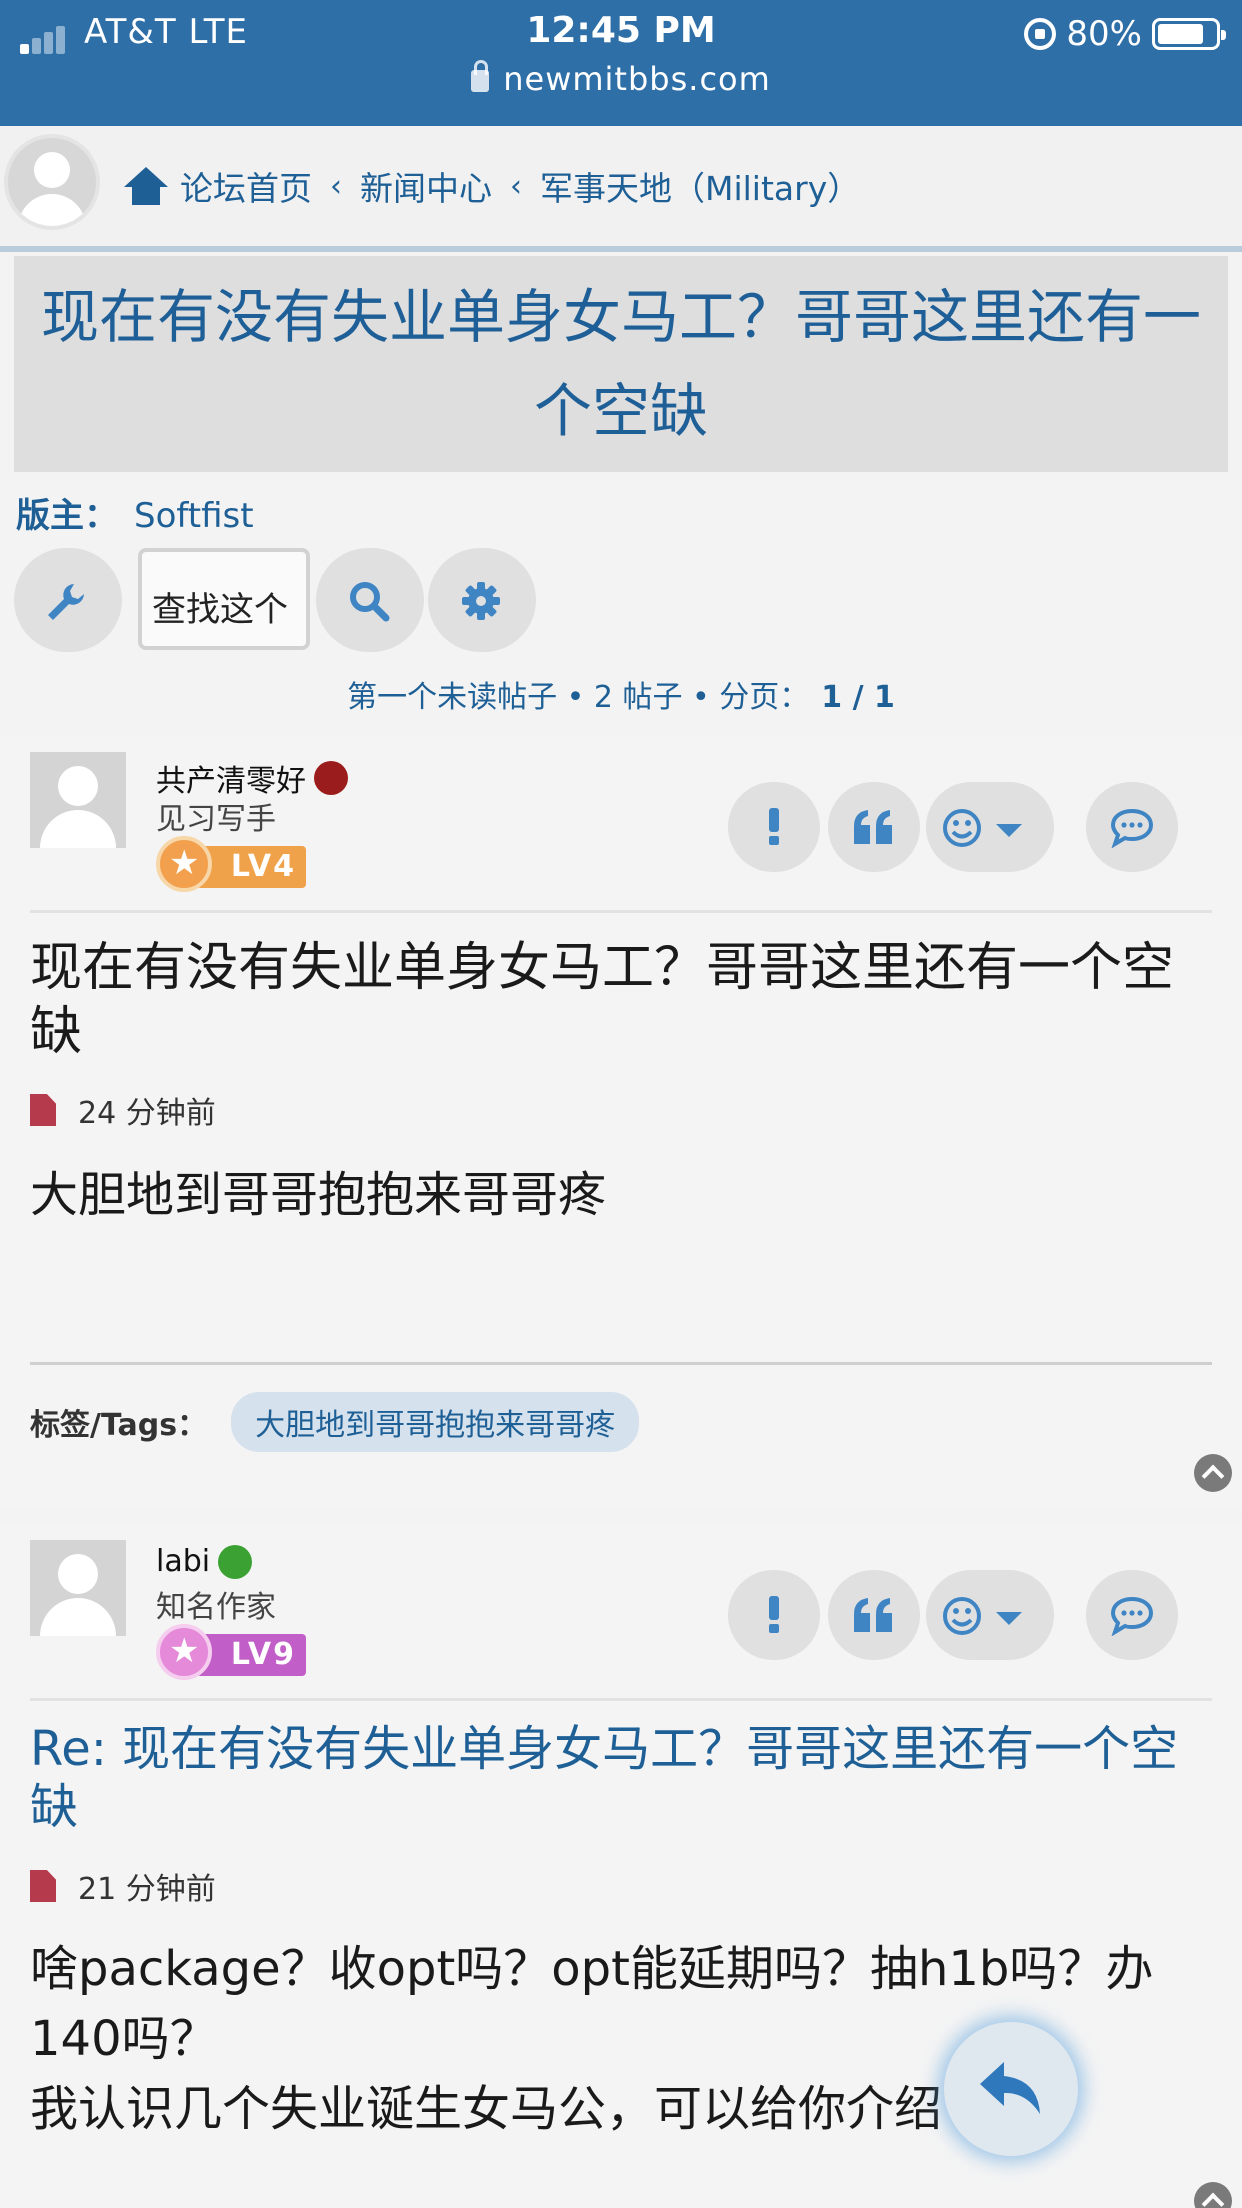  Describe the element at coordinates (194, 516) in the screenshot. I see `moderator-name: Softfist` at that location.